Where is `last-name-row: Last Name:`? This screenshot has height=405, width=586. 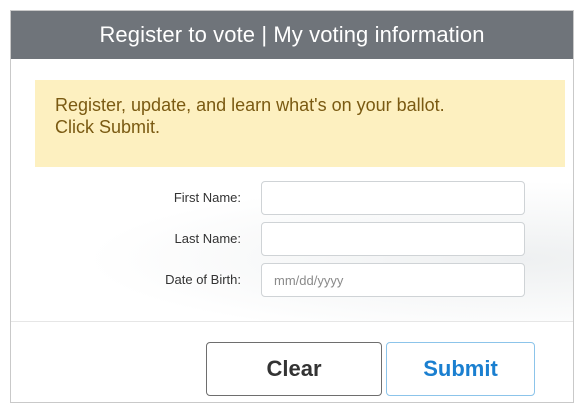
last-name-row: Last Name: is located at coordinates (292, 239).